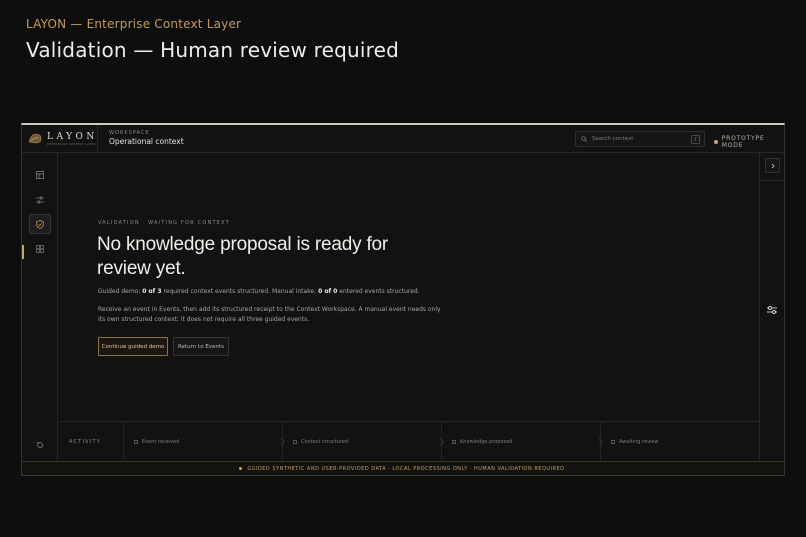 This screenshot has height=537, width=806. Describe the element at coordinates (640, 139) in the screenshot. I see `search-input: Search context /` at that location.